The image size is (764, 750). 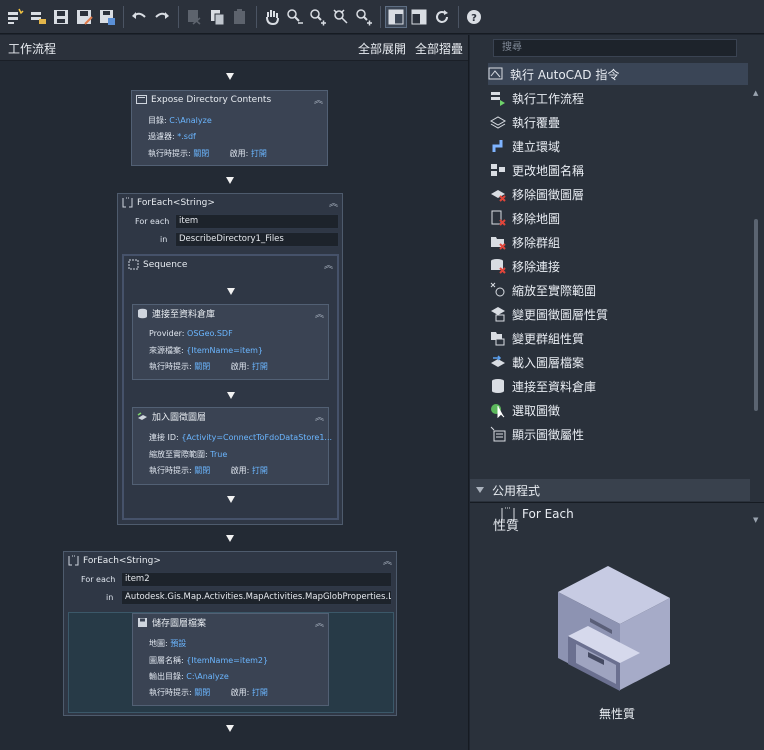 What do you see at coordinates (620, 98) in the screenshot?
I see `library-item: 執行工作流程` at bounding box center [620, 98].